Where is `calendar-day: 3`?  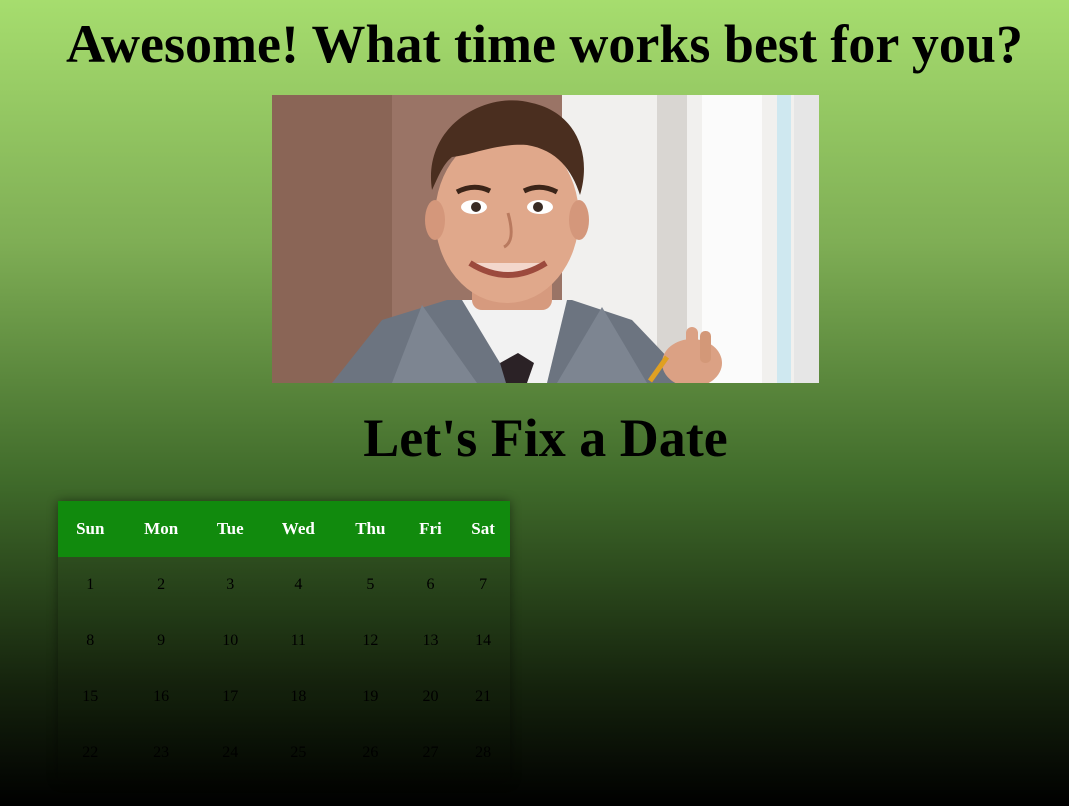
calendar-day: 3 is located at coordinates (230, 585).